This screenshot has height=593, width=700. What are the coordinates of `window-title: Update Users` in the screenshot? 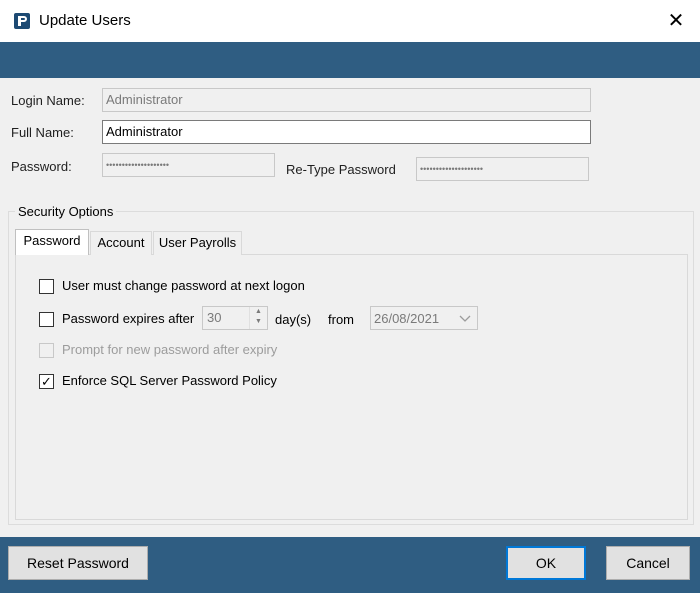 It's located at (85, 20).